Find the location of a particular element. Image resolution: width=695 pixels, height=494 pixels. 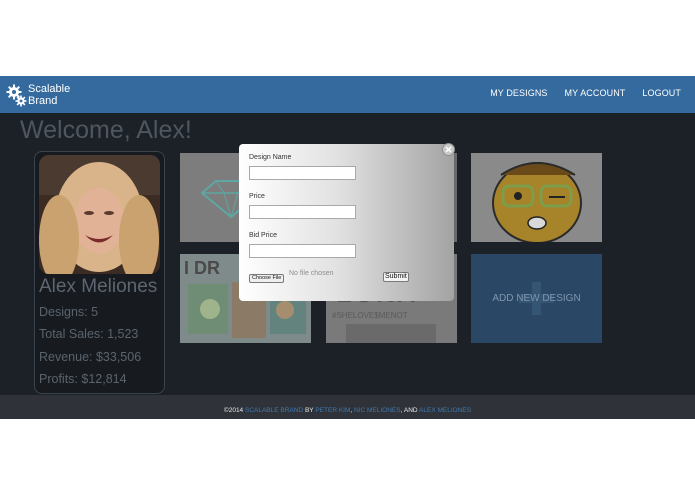

price-input is located at coordinates (302, 212).